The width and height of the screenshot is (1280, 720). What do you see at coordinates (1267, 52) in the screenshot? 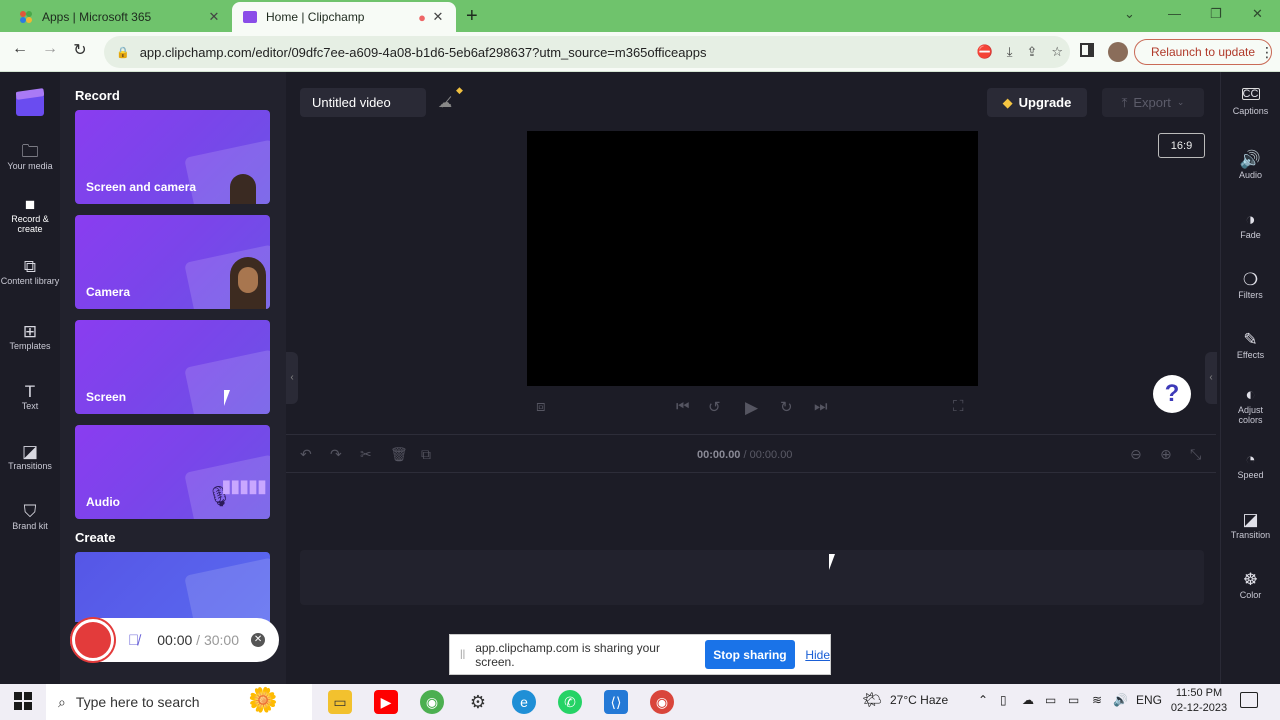
I see `browser-menu-icon: ⋮` at bounding box center [1267, 52].